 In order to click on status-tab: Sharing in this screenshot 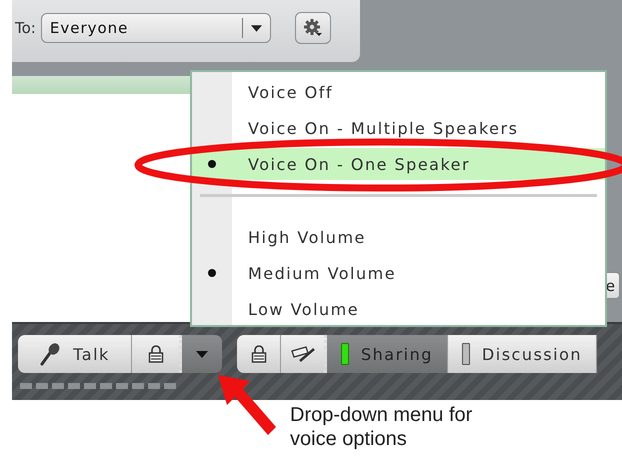, I will do `click(387, 354)`.